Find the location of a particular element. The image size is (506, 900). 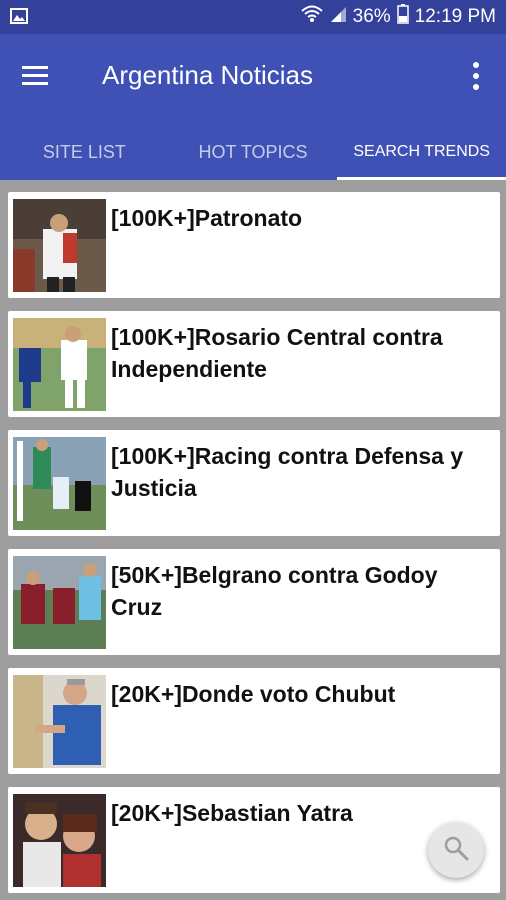

list-item: [100K+]Racing contra Defensa y Justicia is located at coordinates (254, 483).